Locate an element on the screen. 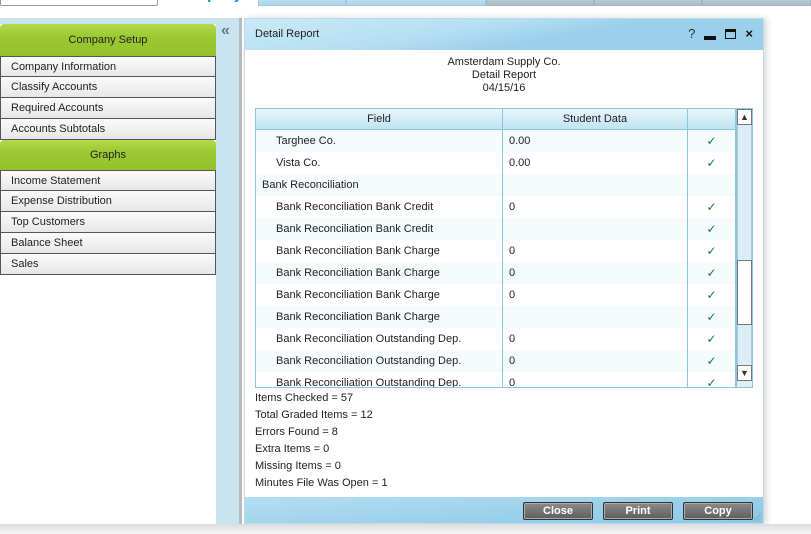  sidebar-item-company-information: Company Information is located at coordinates (108, 66).